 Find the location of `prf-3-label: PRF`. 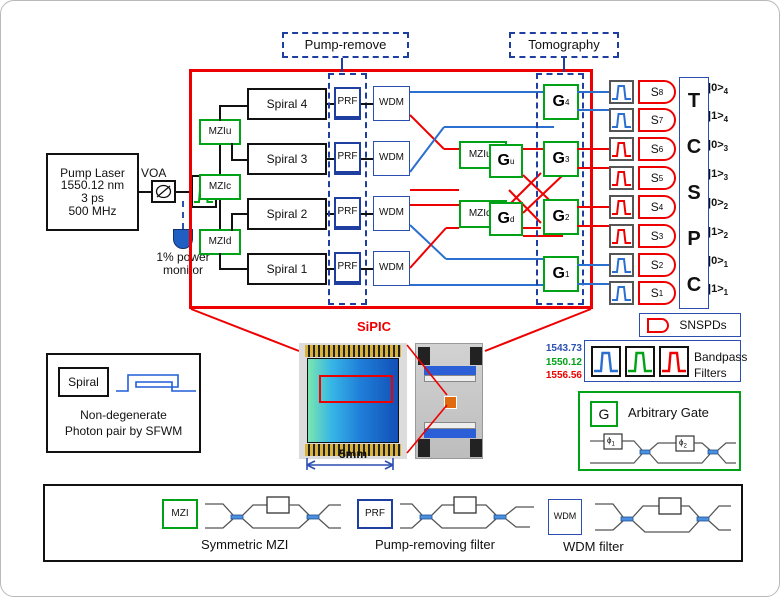

prf-3-label: PRF is located at coordinates (347, 157).